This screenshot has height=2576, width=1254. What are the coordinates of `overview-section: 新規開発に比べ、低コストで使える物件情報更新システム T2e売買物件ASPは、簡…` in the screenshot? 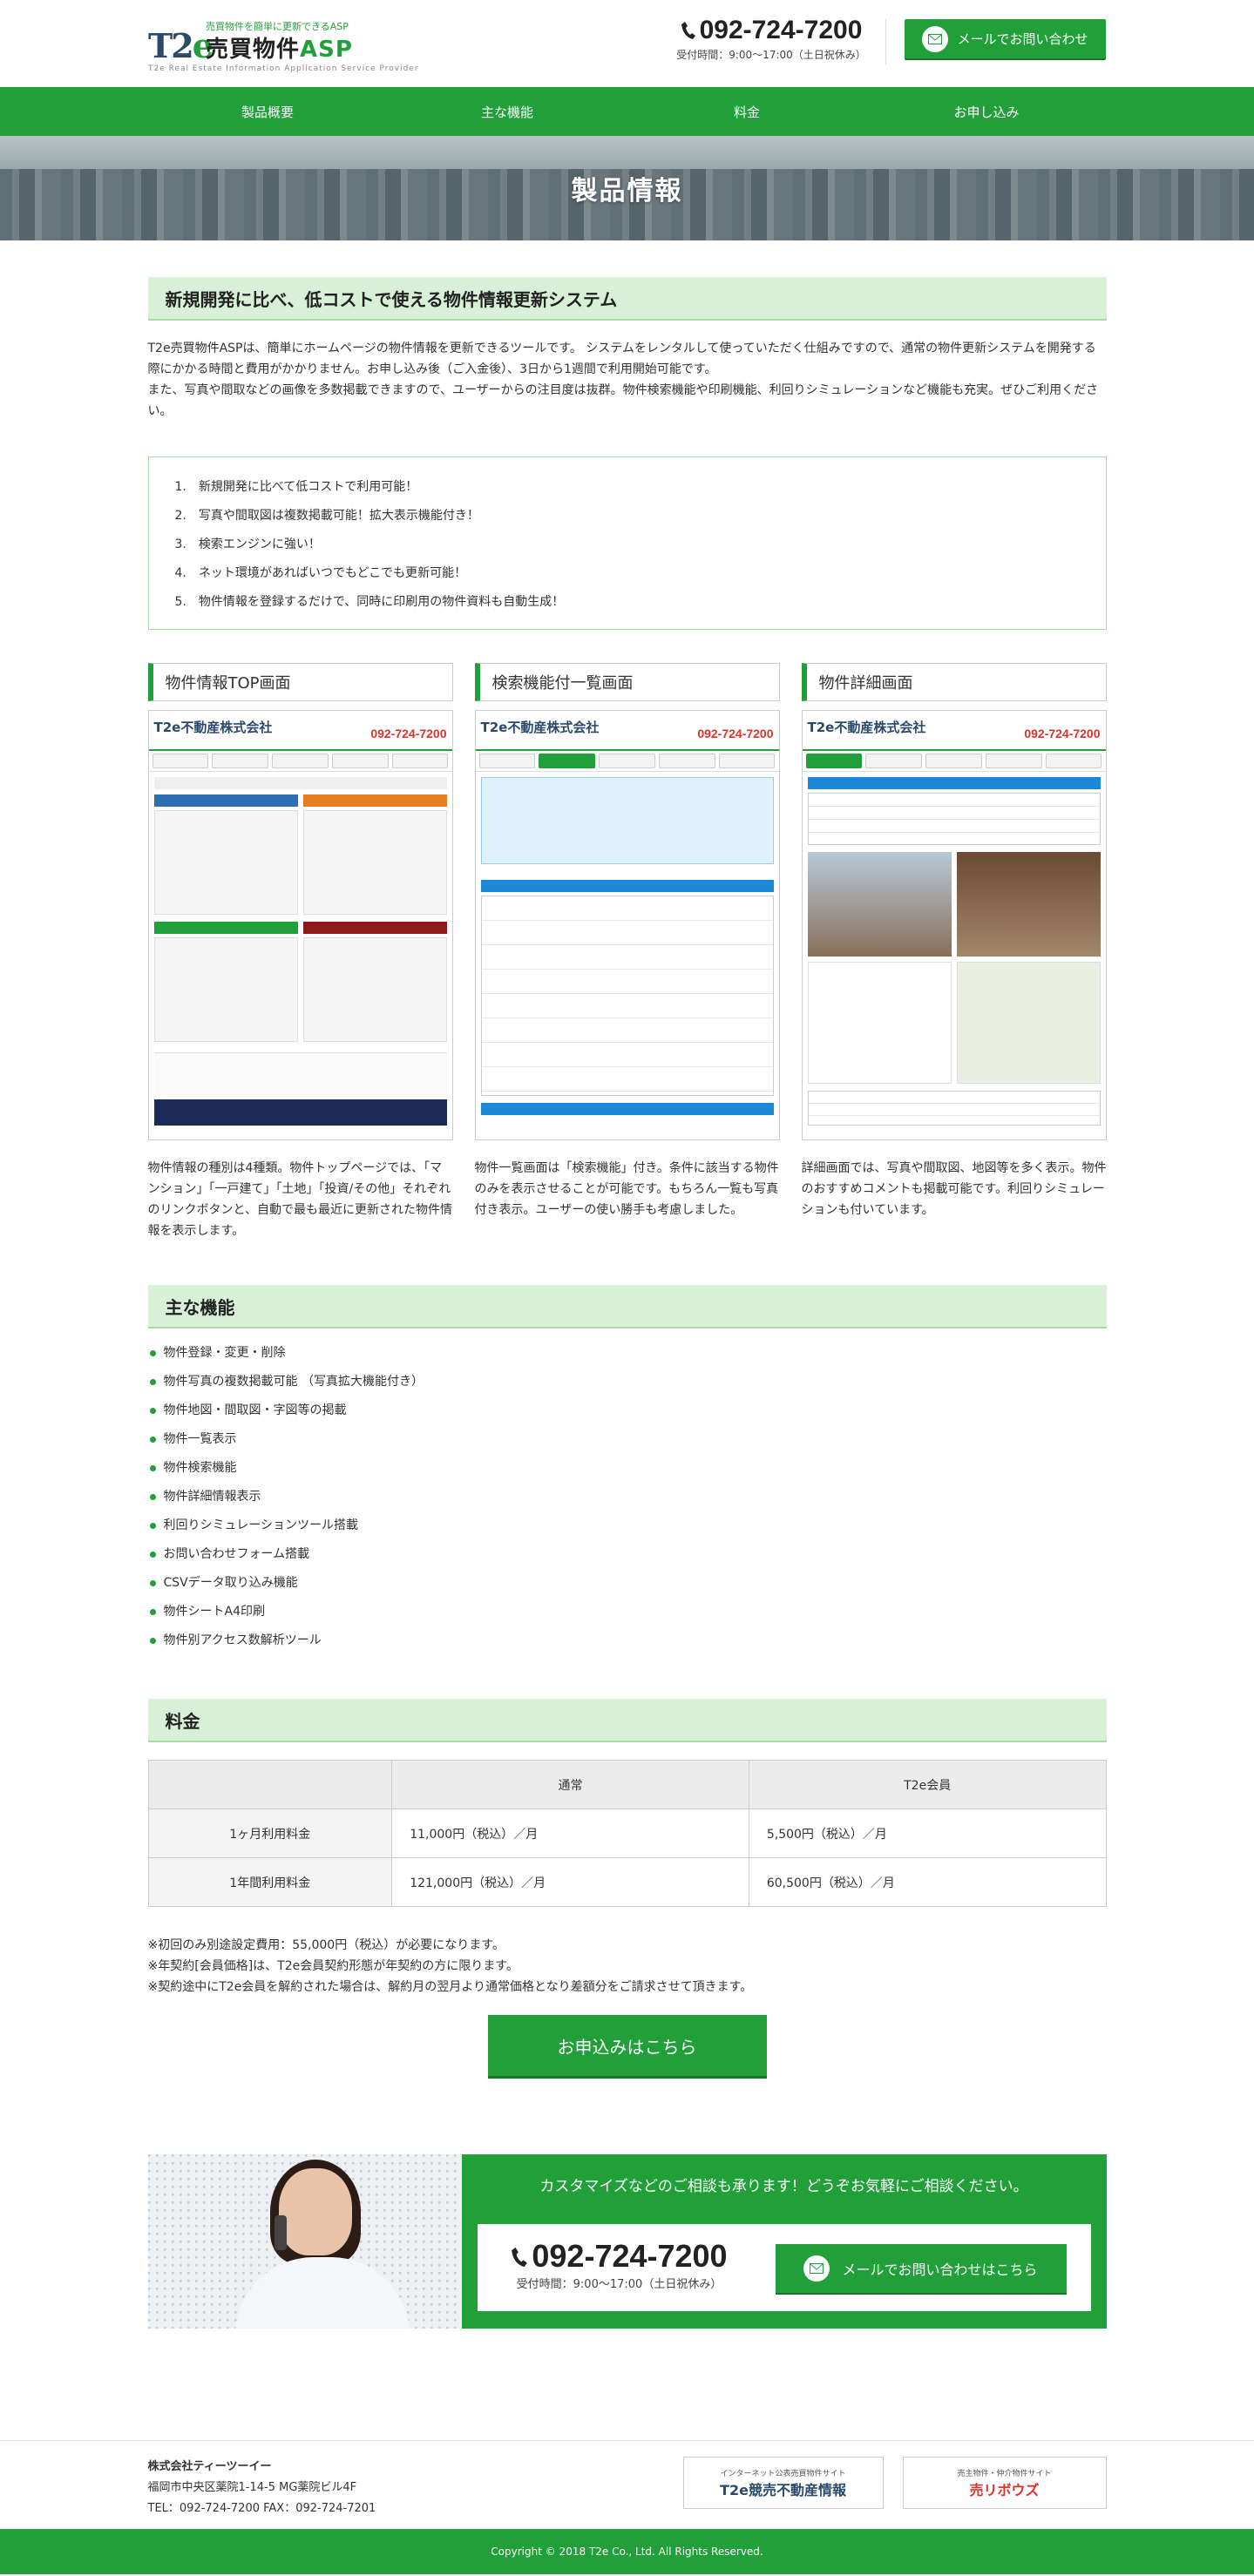 It's located at (627, 453).